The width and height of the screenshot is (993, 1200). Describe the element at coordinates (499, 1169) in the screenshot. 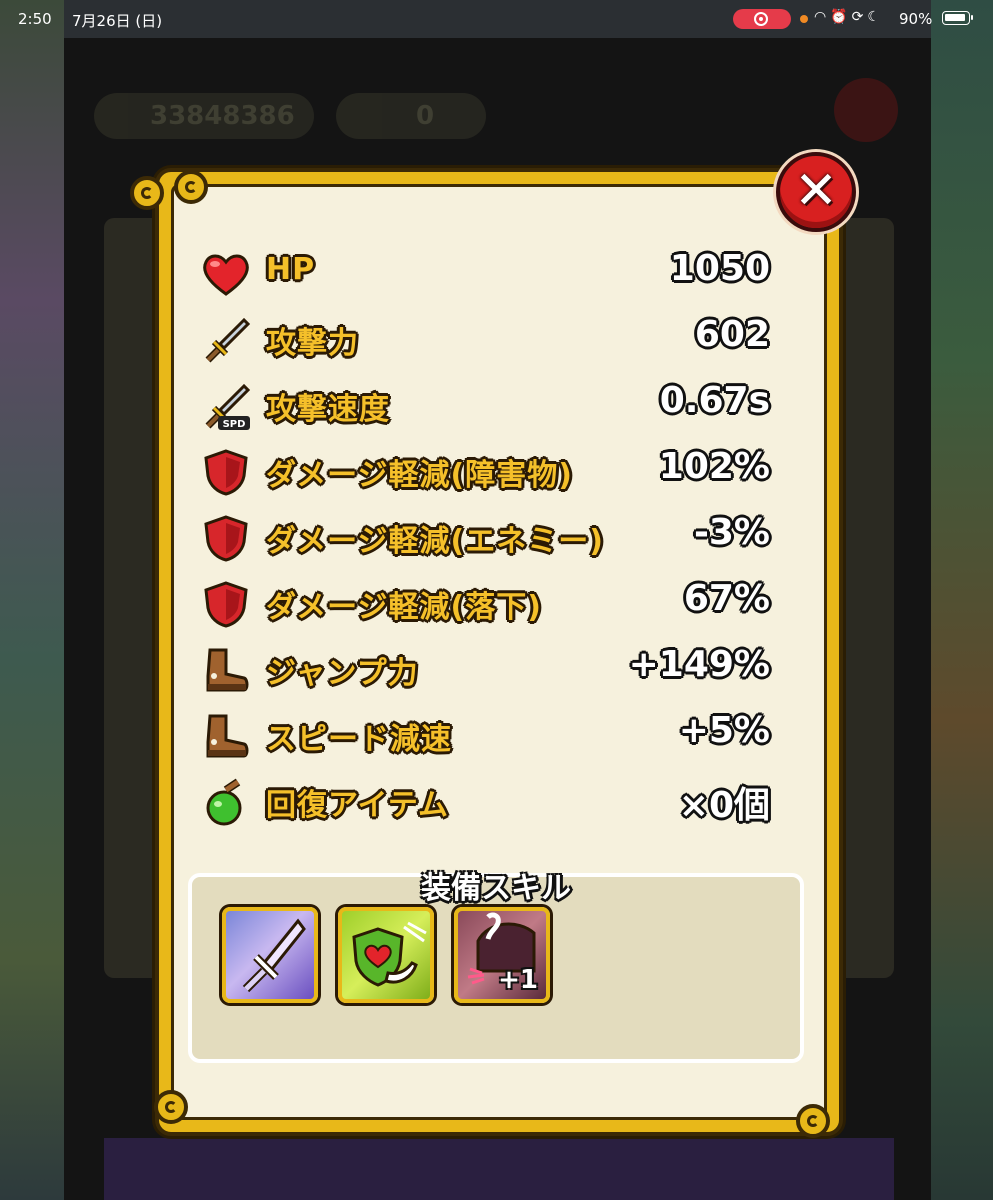

I see `background-equipment-bar` at that location.